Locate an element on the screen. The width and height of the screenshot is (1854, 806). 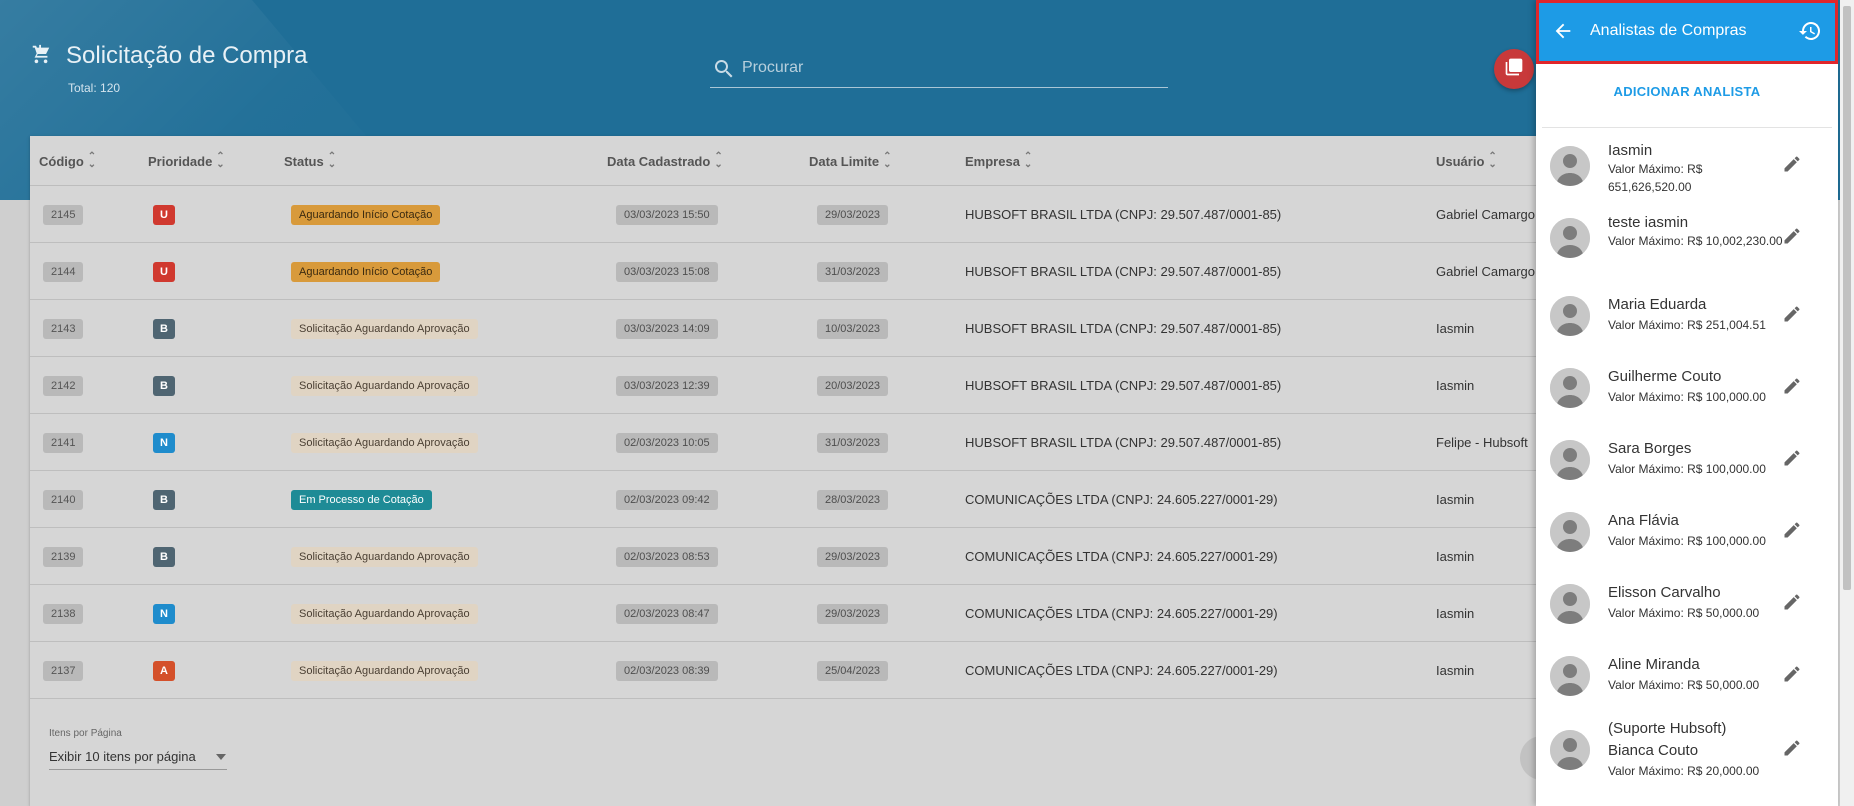
code-cell: 2145 is located at coordinates (63, 214).